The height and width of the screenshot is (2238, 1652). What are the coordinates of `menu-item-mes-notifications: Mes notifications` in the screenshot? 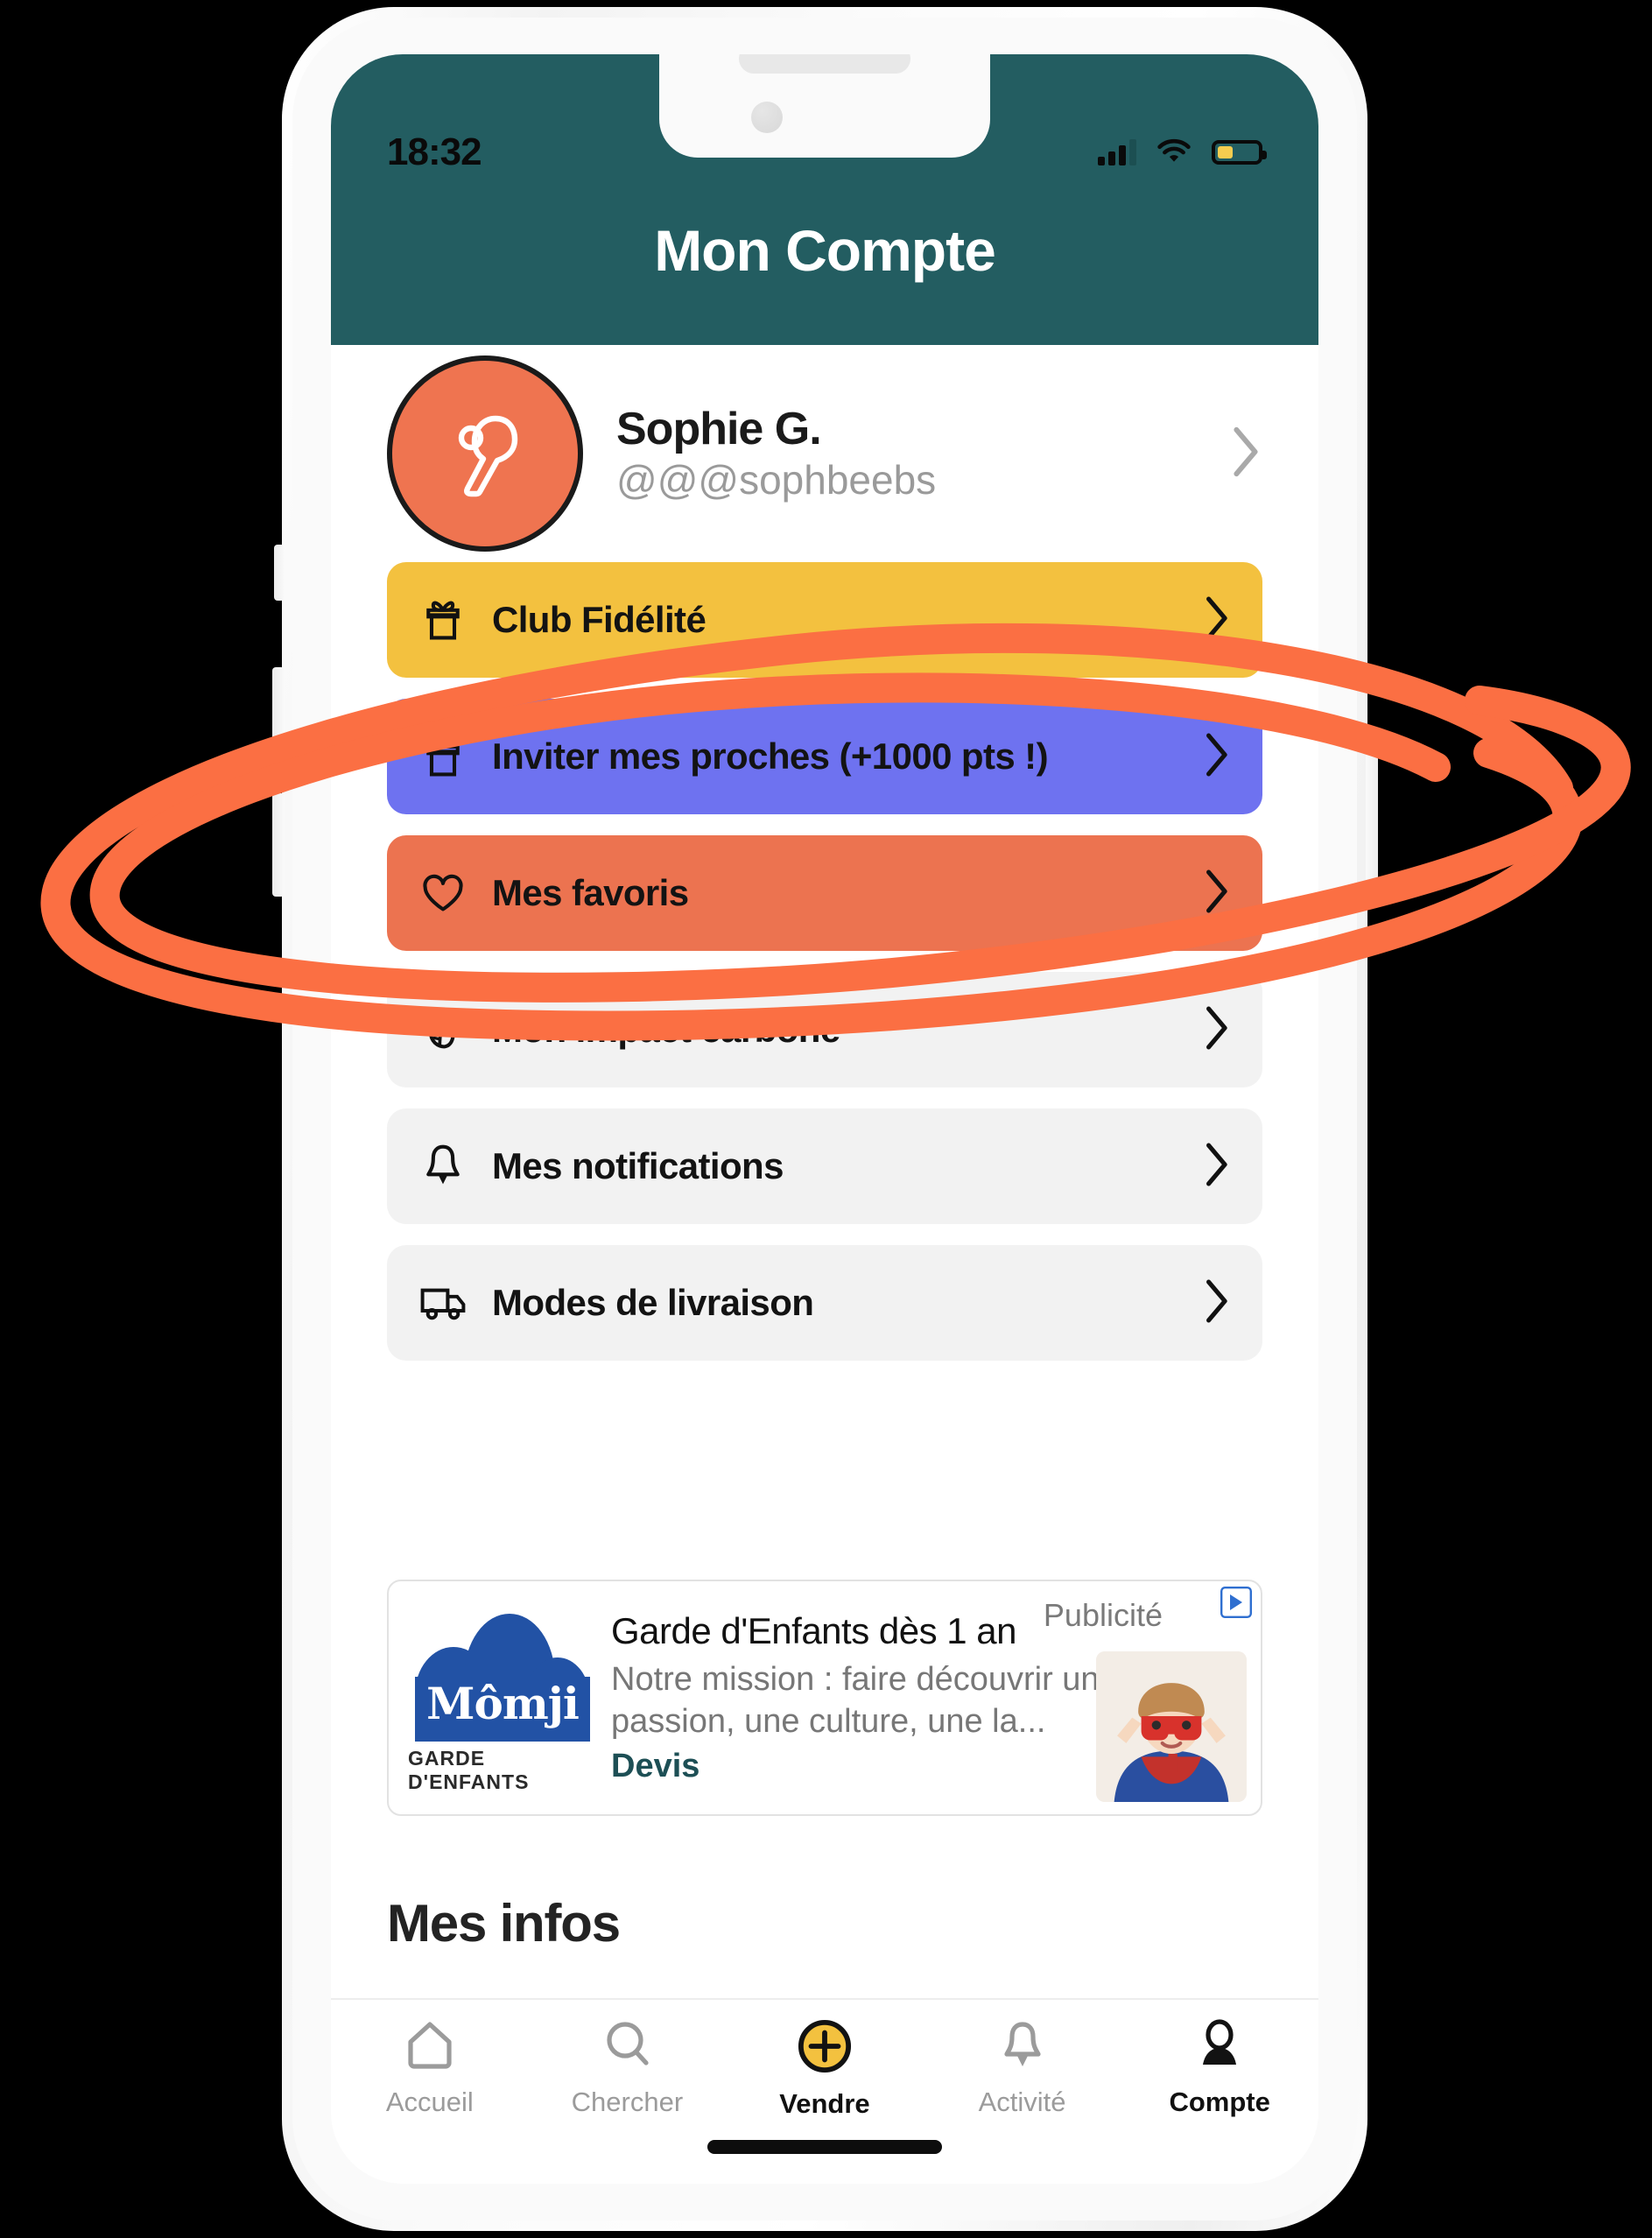 It's located at (824, 1166).